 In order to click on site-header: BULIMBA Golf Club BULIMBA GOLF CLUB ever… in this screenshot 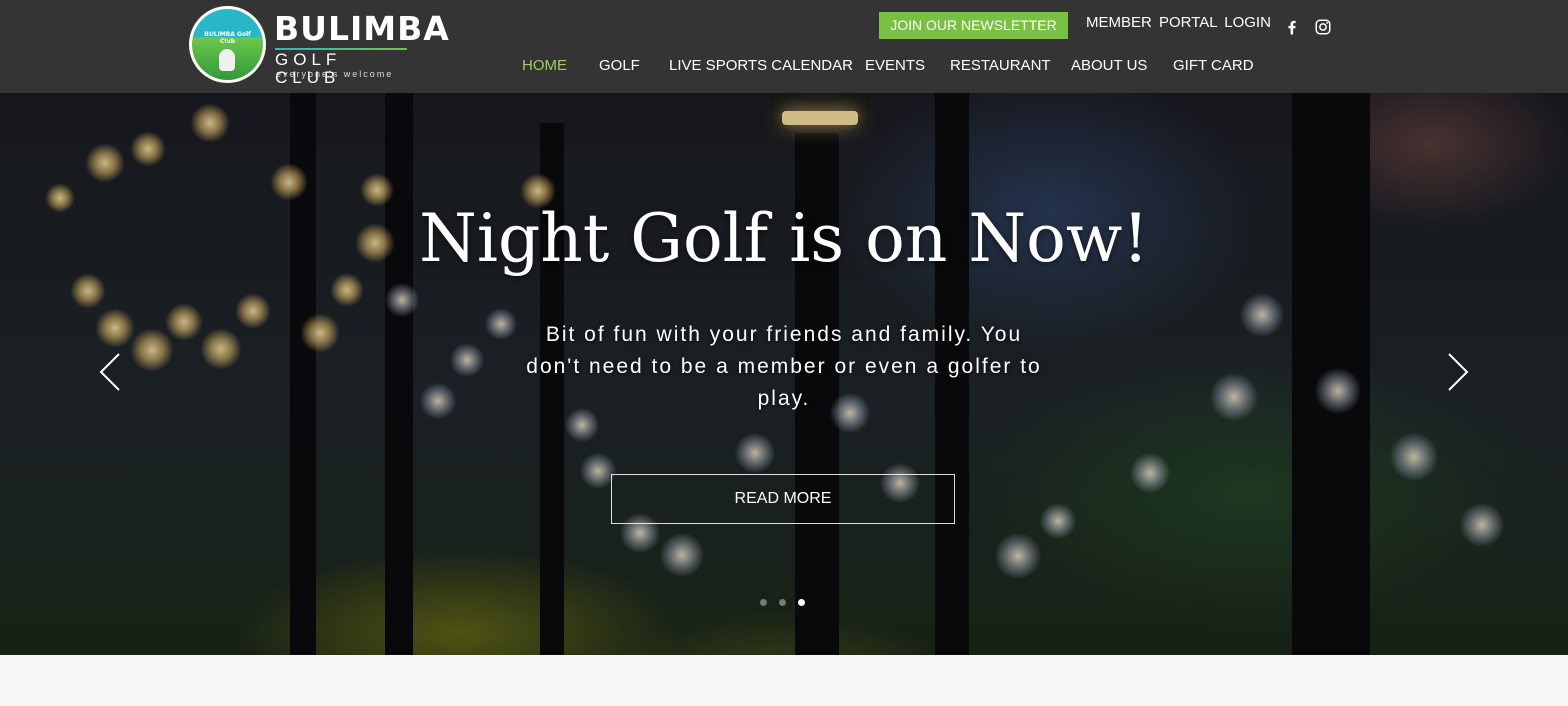, I will do `click(784, 46)`.